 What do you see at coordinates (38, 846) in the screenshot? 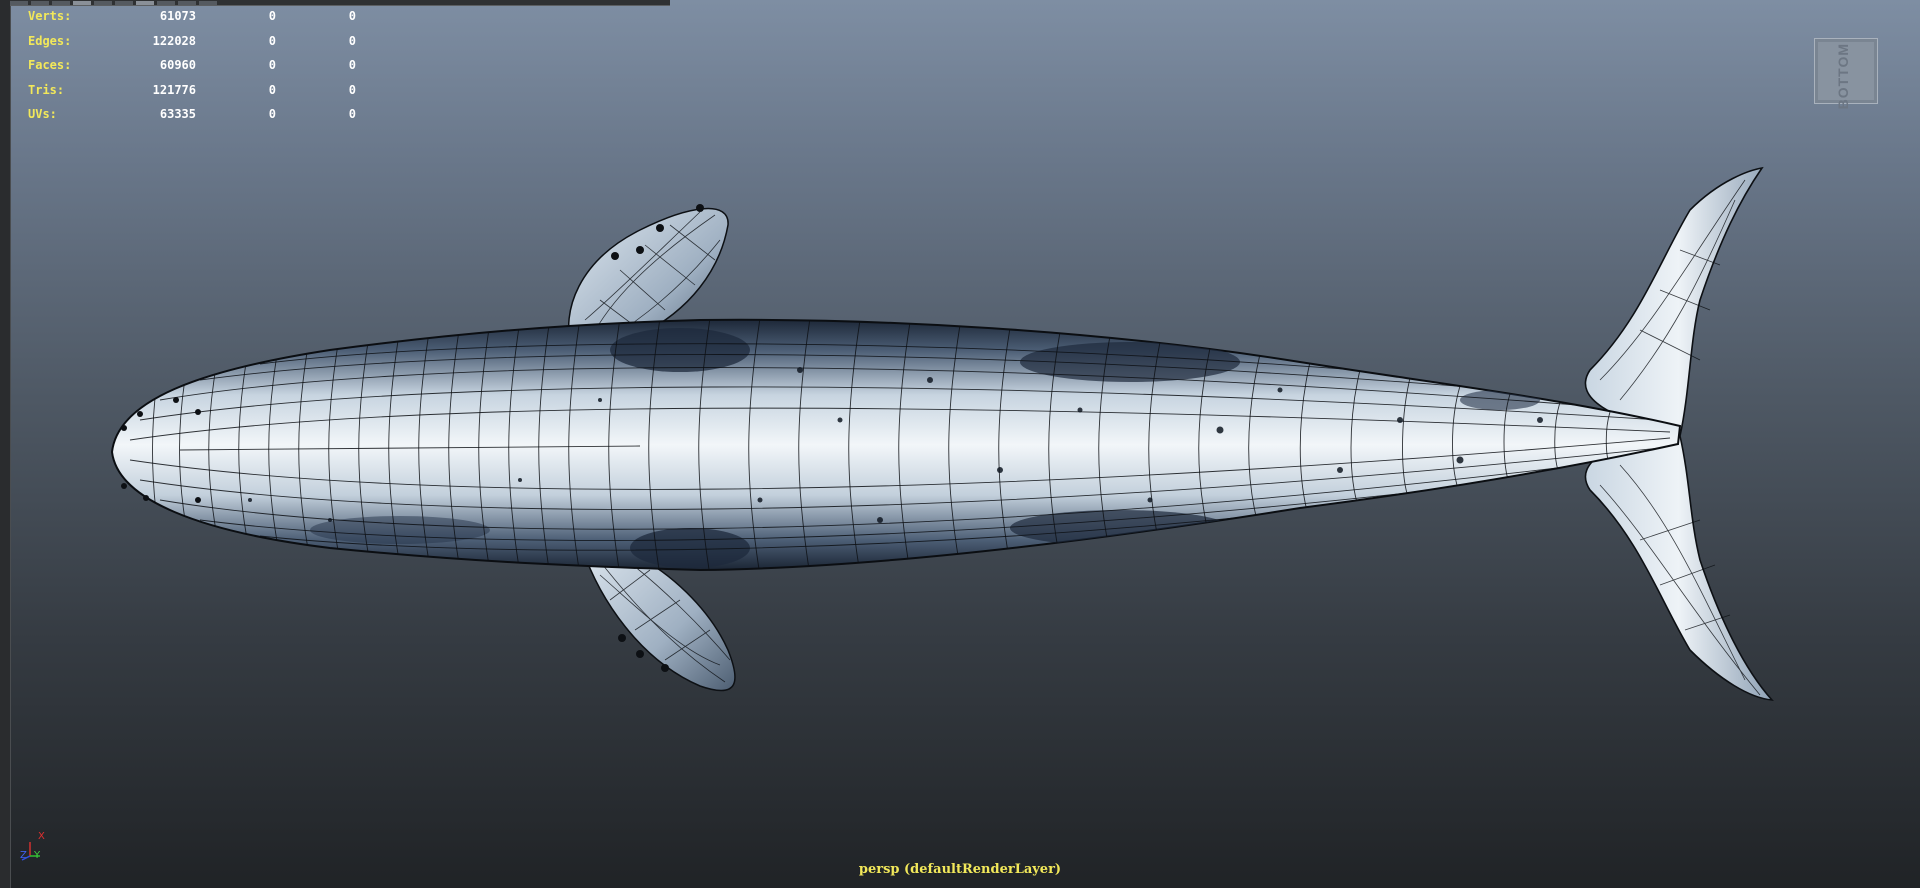
I see `axis-gizmo: X Z Y` at bounding box center [38, 846].